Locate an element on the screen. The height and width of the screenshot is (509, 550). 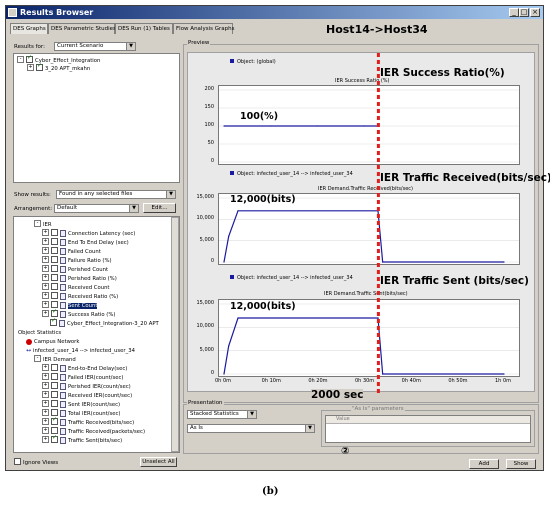
tree-item: + Received IER(count/sec) is located at coordinates (87, 395).